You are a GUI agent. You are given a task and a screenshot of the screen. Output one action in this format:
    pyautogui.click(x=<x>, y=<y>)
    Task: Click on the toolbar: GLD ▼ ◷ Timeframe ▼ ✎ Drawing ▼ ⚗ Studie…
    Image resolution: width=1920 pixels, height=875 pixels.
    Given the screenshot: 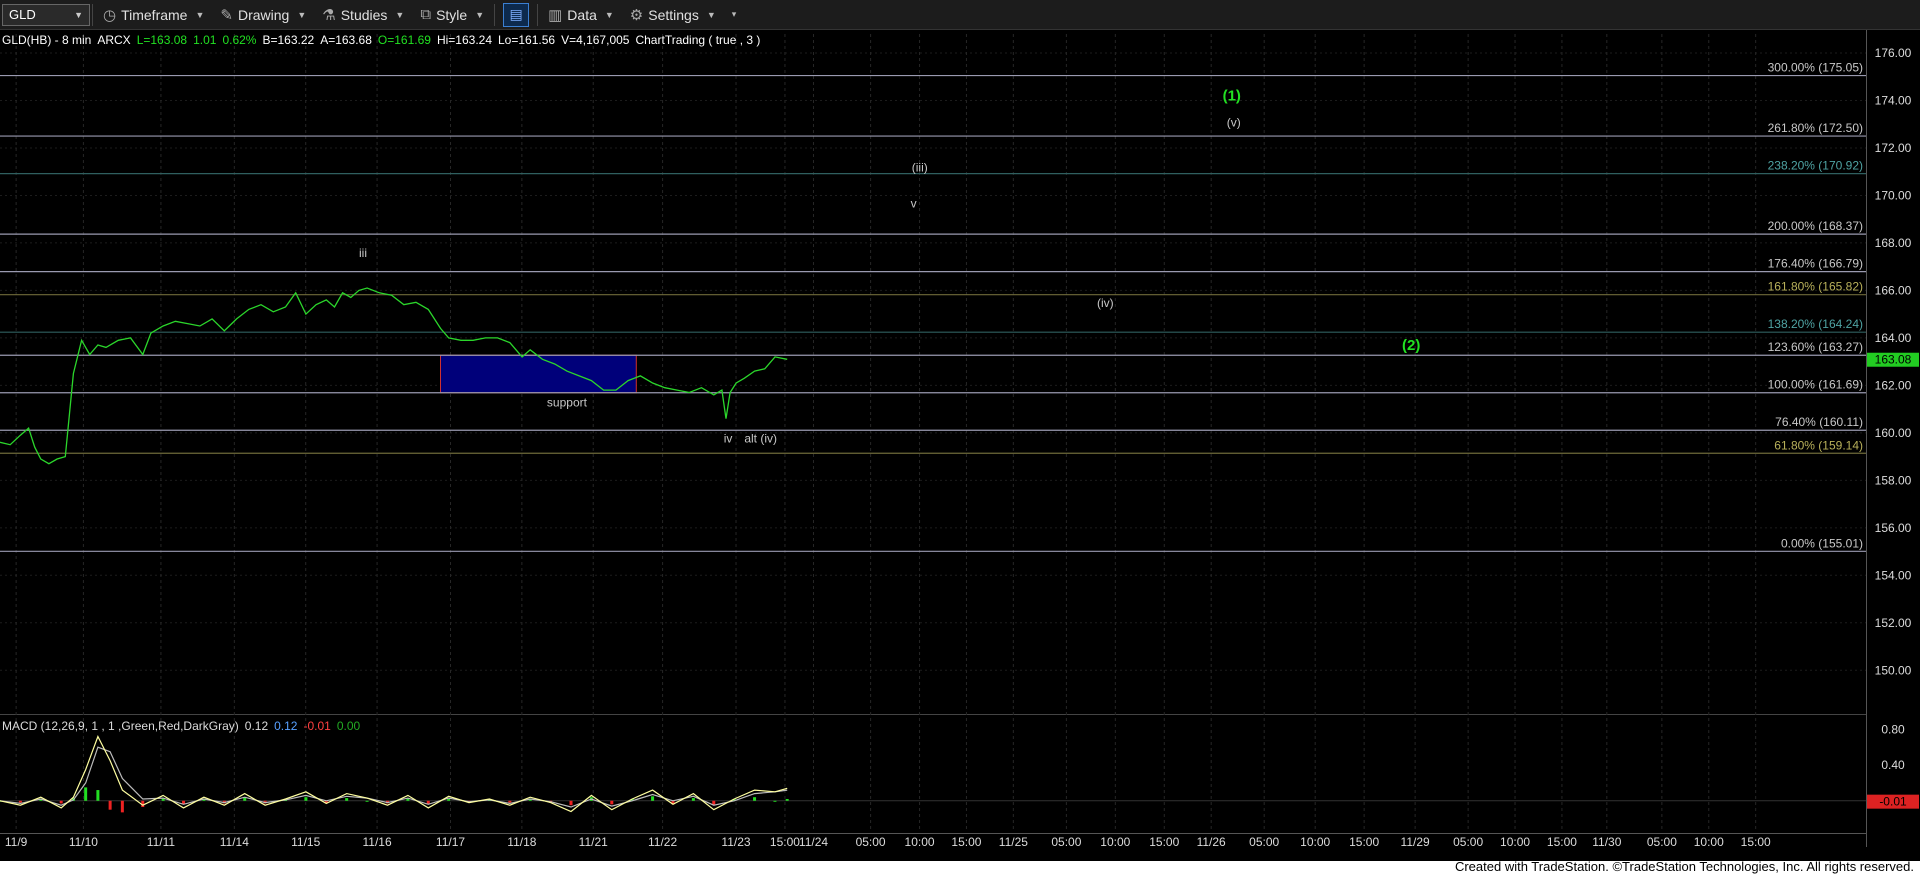 What is the action you would take?
    pyautogui.click(x=960, y=15)
    